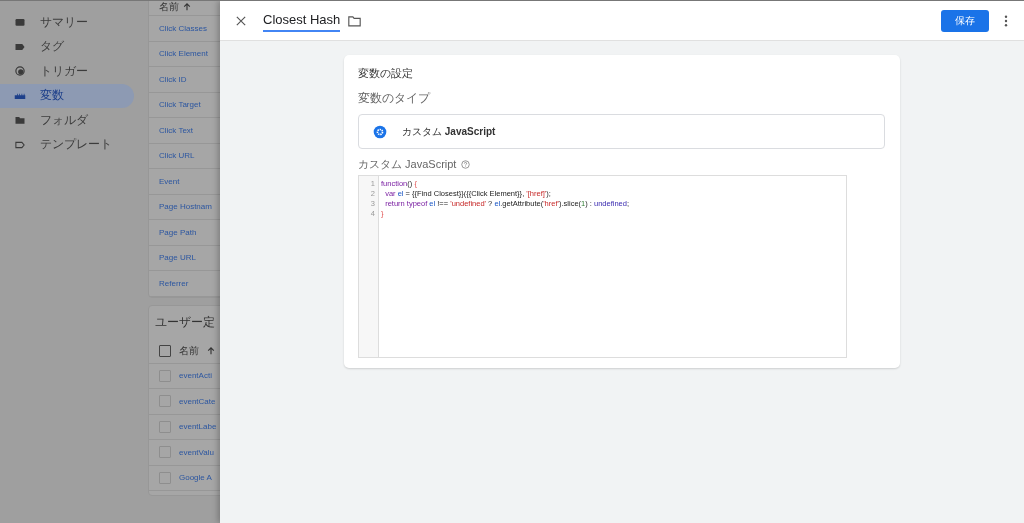 The height and width of the screenshot is (523, 1024). Describe the element at coordinates (386, 74) in the screenshot. I see `card-title: 変数の設定` at that location.